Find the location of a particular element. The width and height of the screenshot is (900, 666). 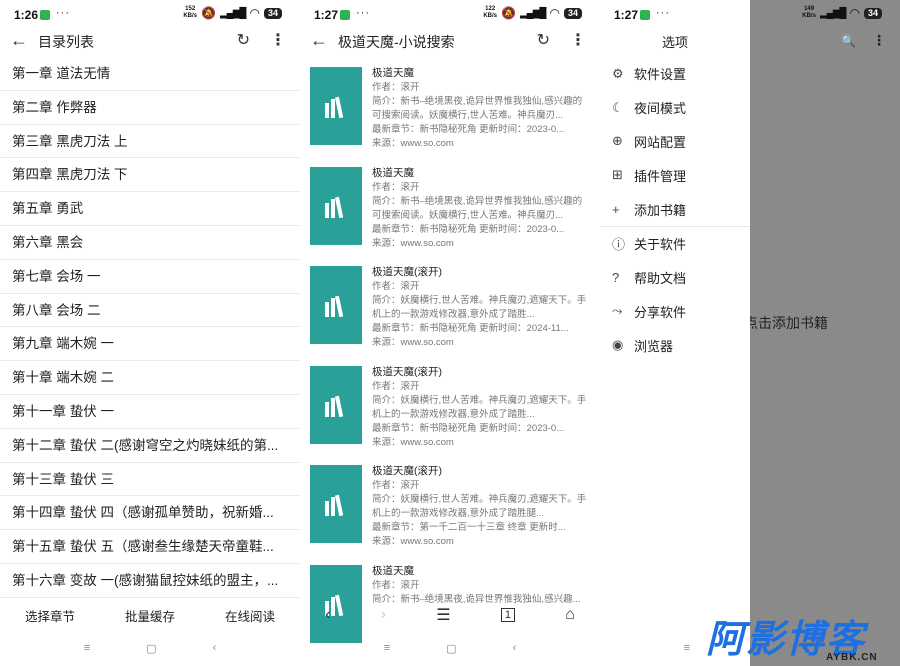

menu-item-label: 网站配置 is located at coordinates (660, 142).